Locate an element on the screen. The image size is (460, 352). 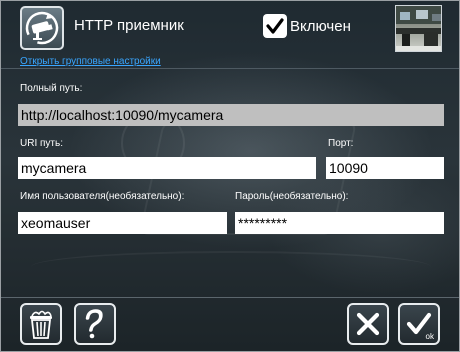
password-field is located at coordinates (339, 223).